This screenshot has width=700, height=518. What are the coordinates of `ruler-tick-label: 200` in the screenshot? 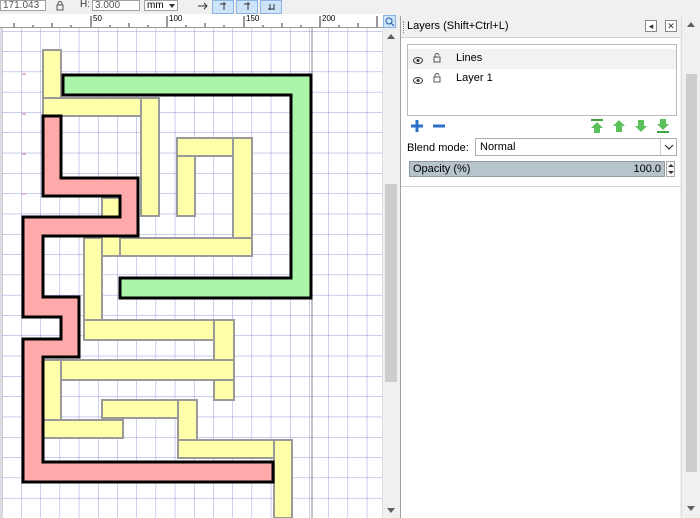 It's located at (329, 18).